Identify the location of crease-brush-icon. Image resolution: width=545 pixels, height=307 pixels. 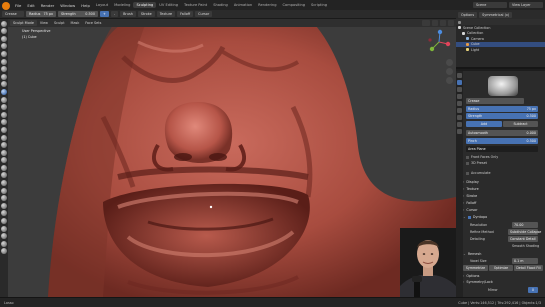
(4, 84).